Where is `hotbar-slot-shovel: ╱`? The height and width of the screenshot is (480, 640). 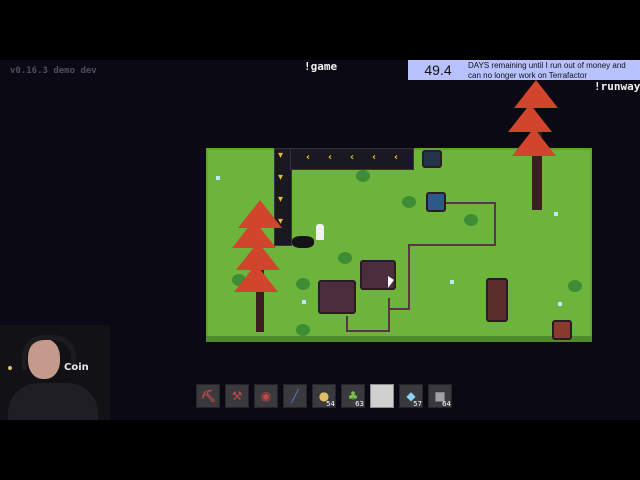
hotbar-slot-shovel: ╱ is located at coordinates (295, 396).